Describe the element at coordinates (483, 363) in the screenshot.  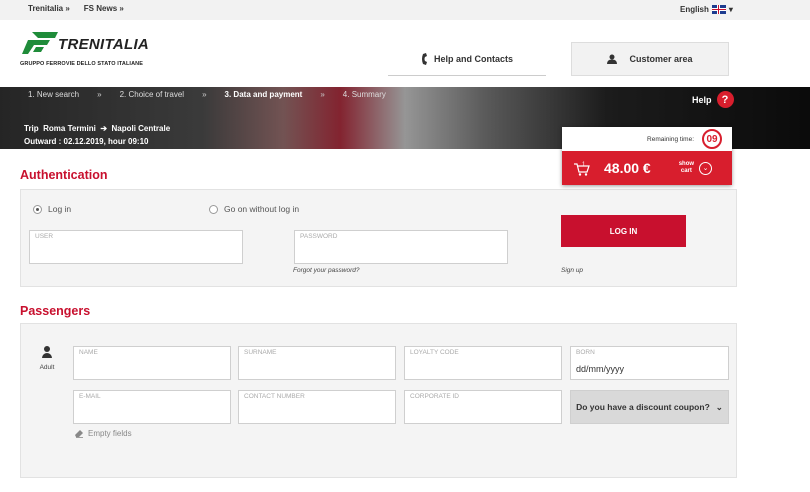
I see `loyalty-code-field: LOYALTY CODE` at that location.